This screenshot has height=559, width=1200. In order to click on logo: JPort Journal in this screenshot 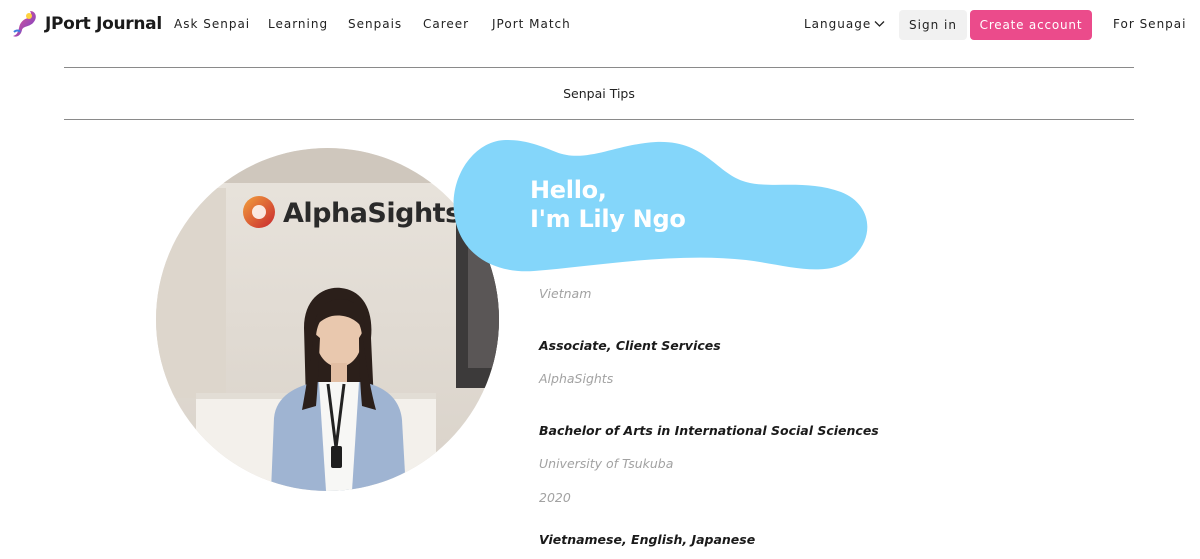, I will do `click(85, 24)`.